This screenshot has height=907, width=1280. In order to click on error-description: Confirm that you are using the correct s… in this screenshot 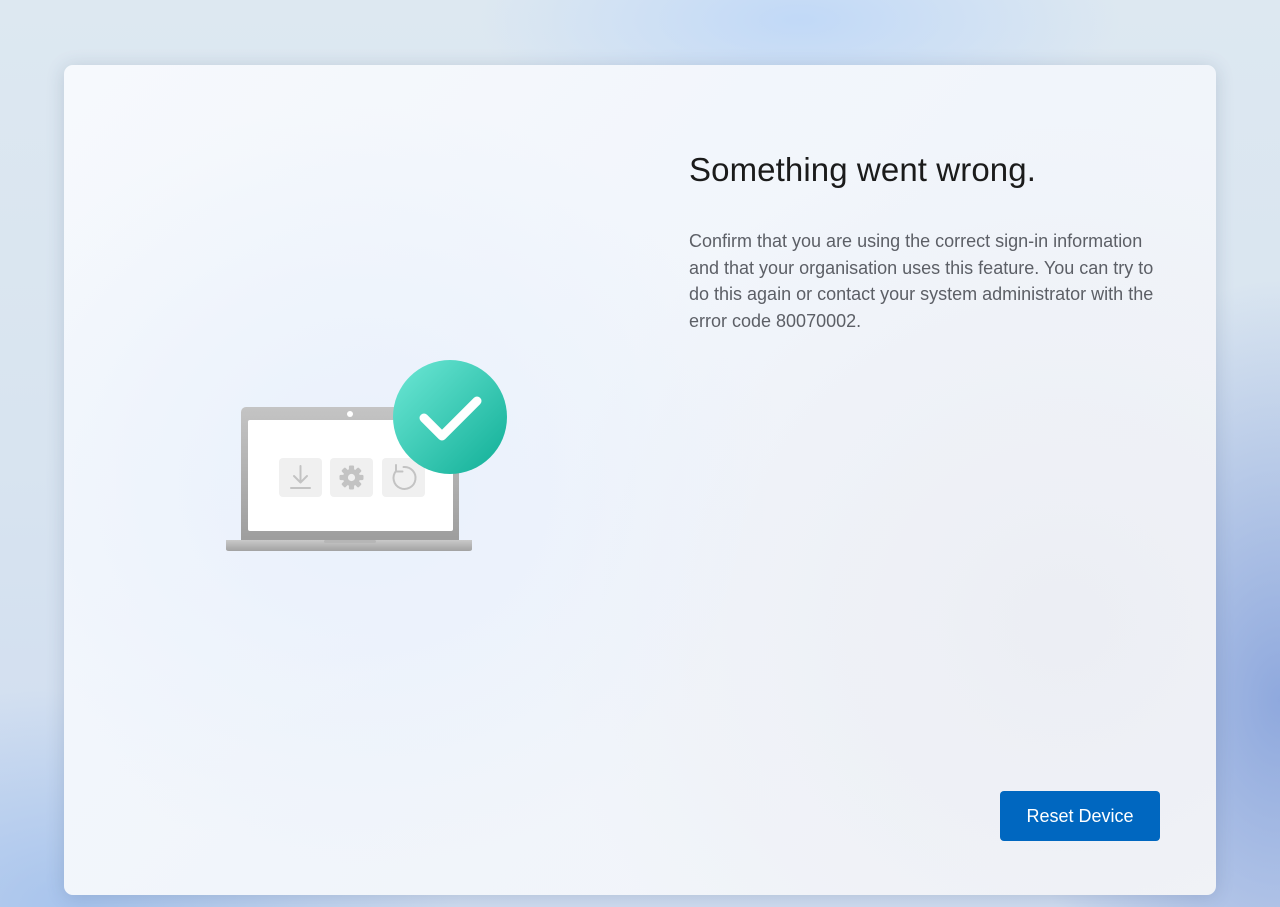, I will do `click(921, 281)`.